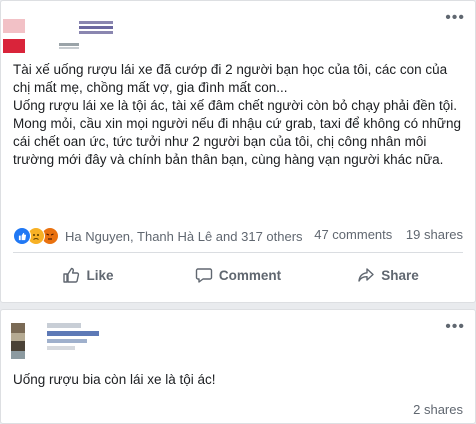 Image resolution: width=476 pixels, height=424 pixels. I want to click on post-meta-redacted, so click(69, 46).